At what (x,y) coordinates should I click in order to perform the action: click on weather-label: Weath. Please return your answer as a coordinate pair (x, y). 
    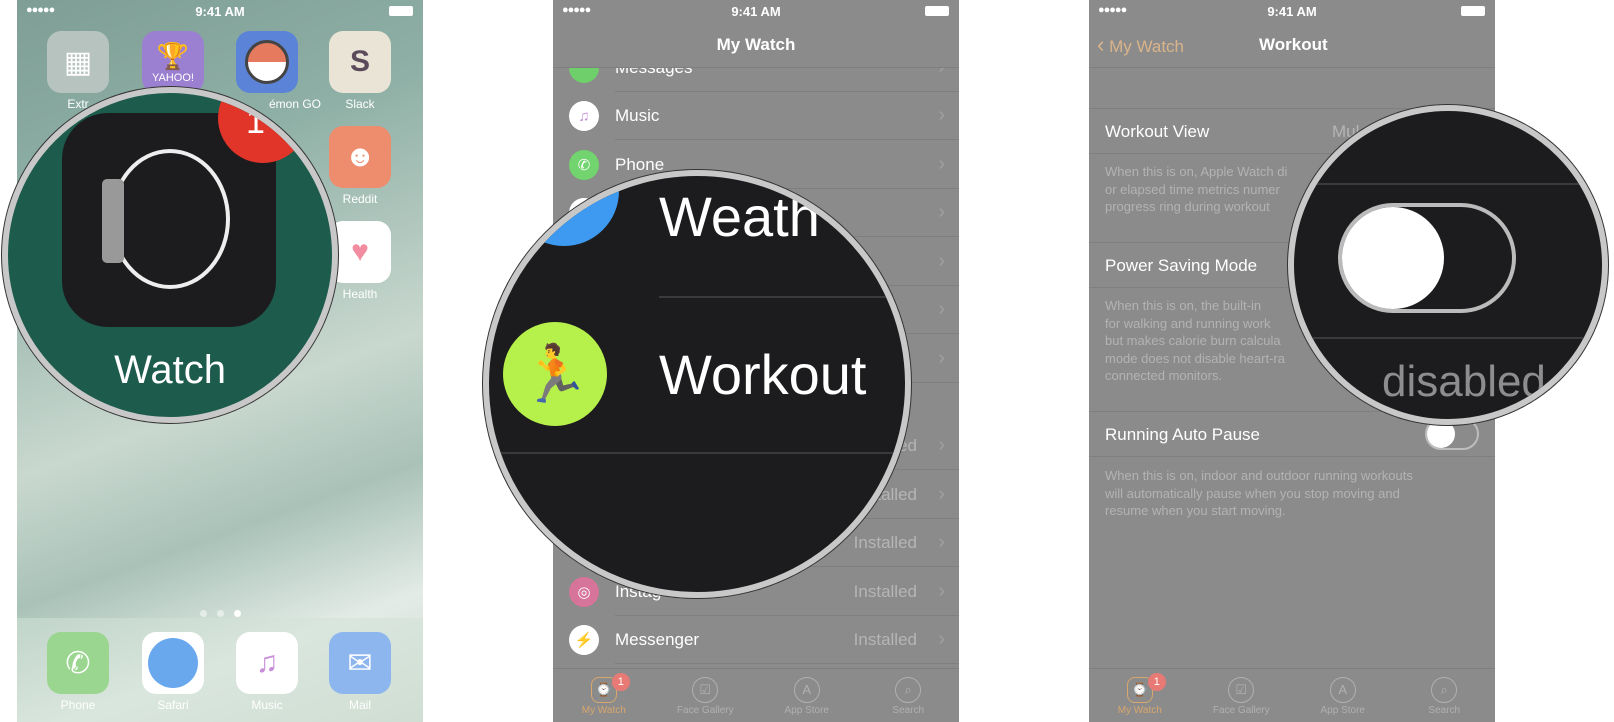
    Looking at the image, I should click on (739, 216).